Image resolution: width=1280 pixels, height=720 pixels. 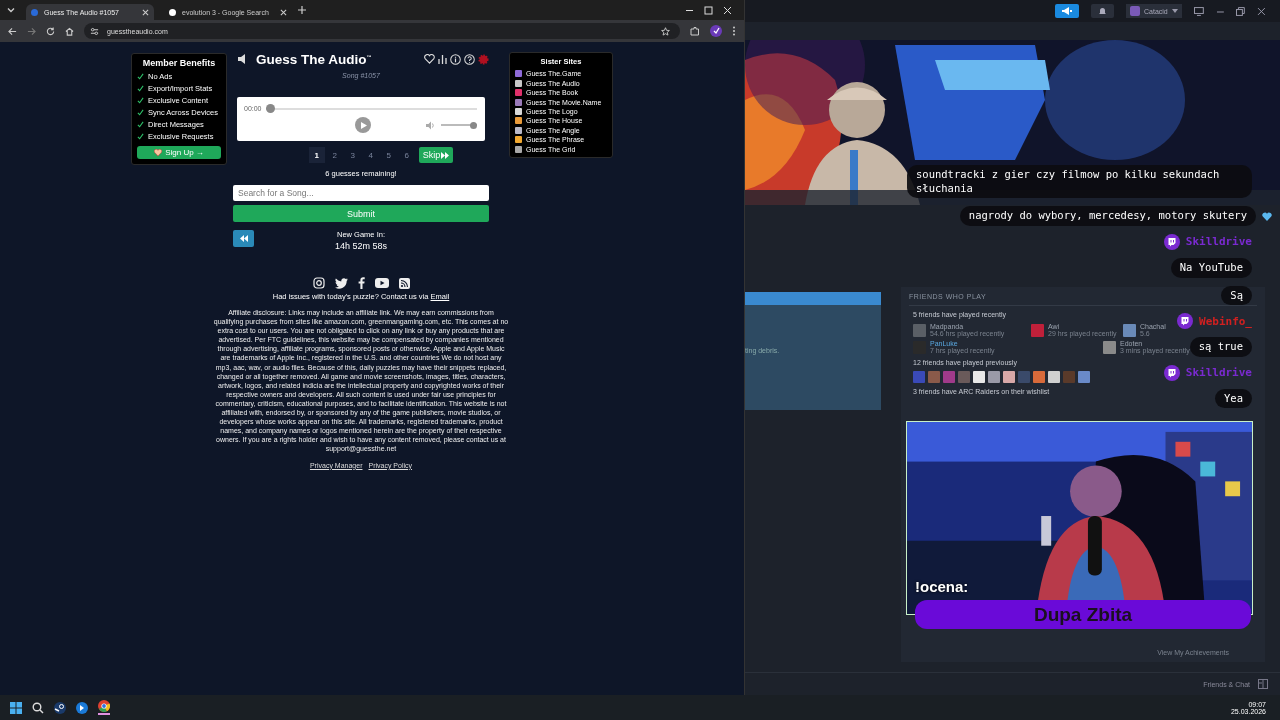 I want to click on bell-icon, so click(x=1102, y=11).